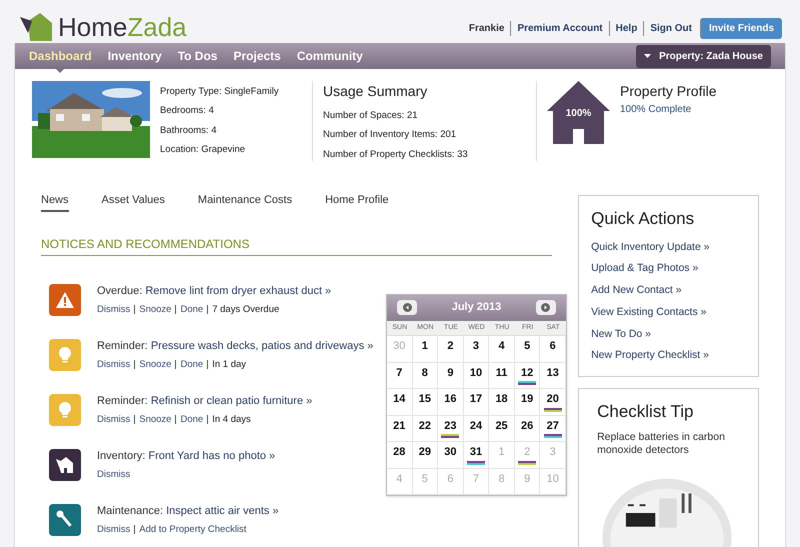  Describe the element at coordinates (668, 269) in the screenshot. I see `quick-action-link: Upload & Tag Photos »` at that location.